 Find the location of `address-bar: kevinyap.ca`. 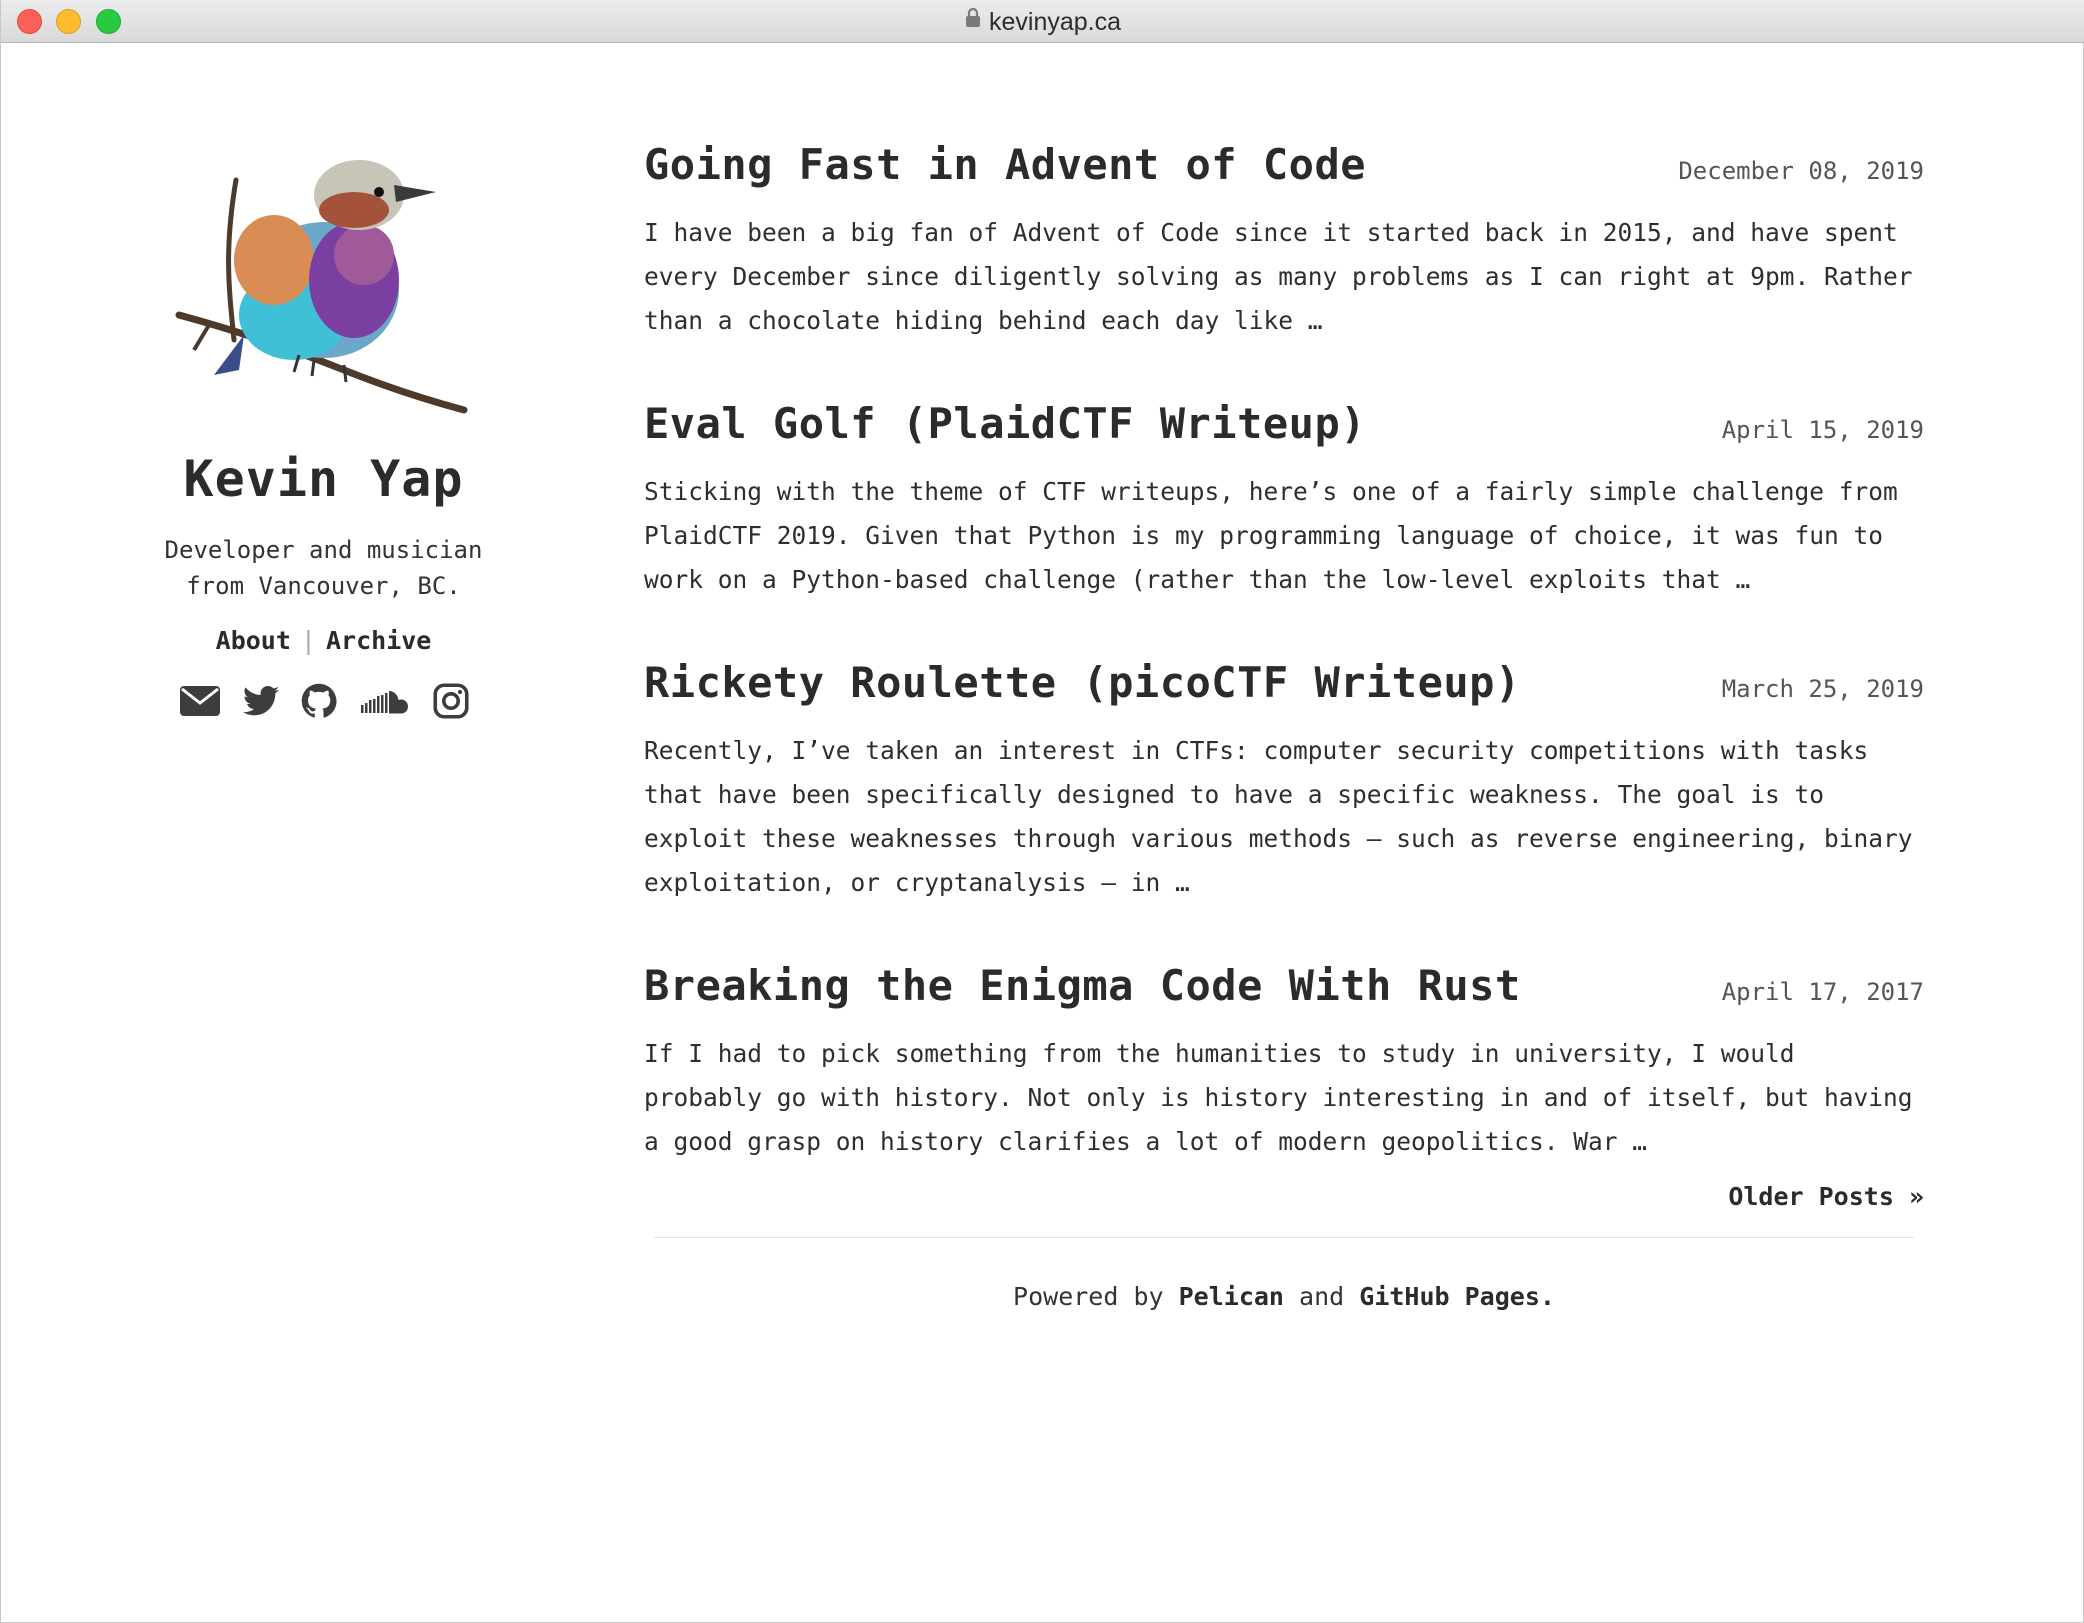

address-bar: kevinyap.ca is located at coordinates (1042, 21).